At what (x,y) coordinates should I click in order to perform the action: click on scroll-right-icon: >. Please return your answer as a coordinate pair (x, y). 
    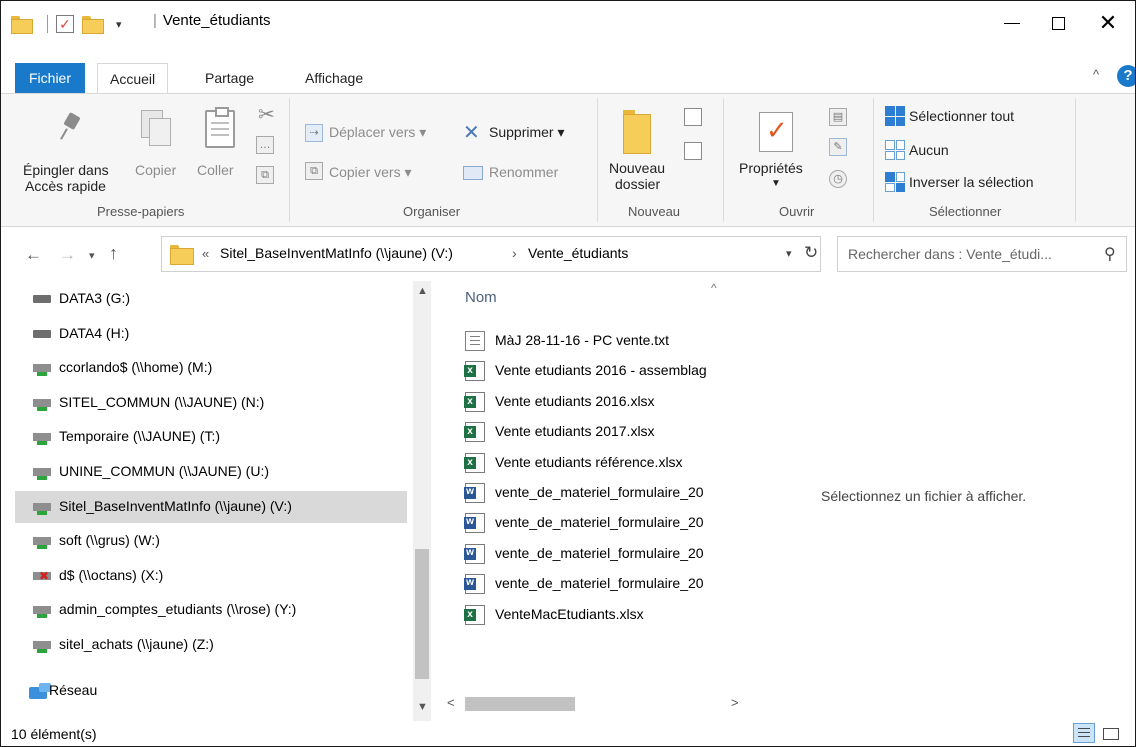
    Looking at the image, I should click on (735, 702).